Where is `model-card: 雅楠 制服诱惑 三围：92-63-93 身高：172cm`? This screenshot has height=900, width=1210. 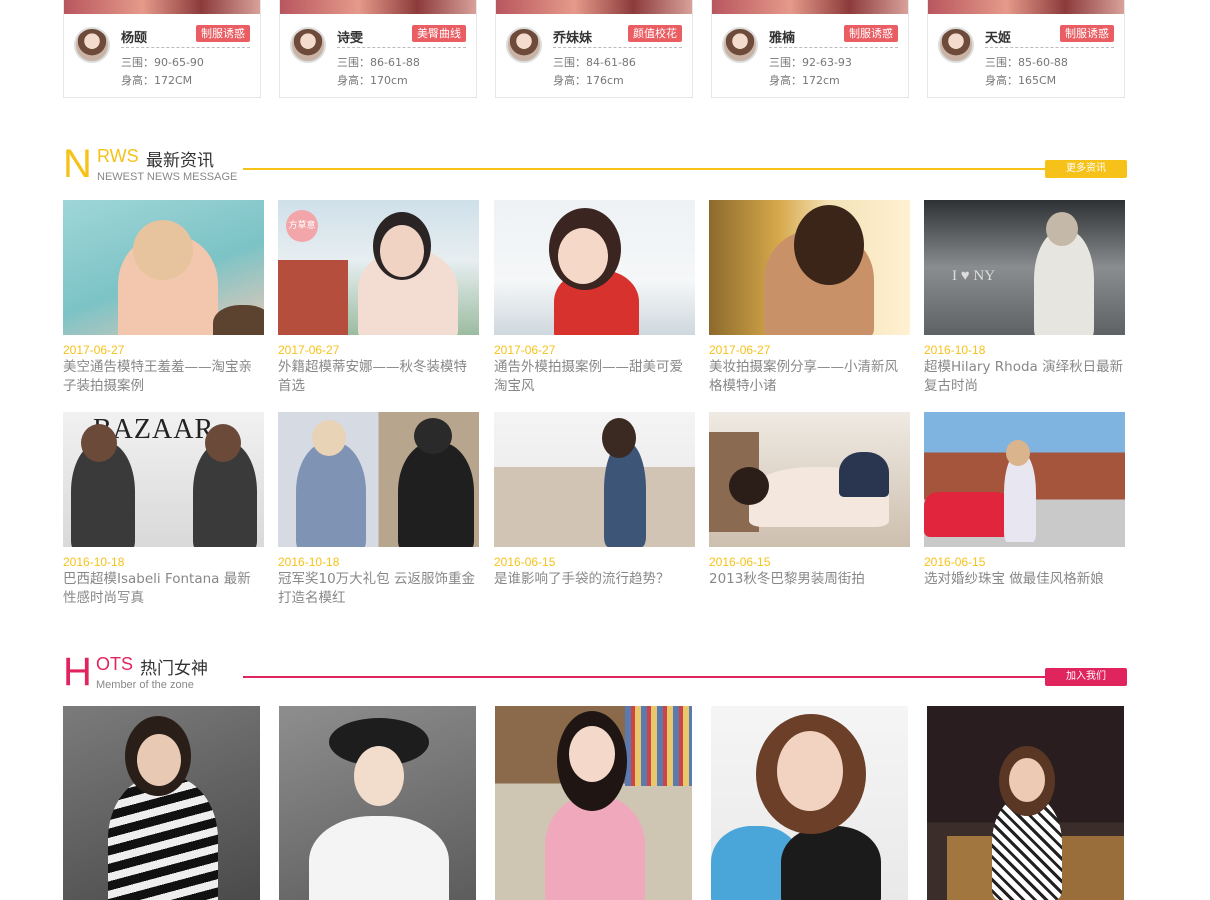 model-card: 雅楠 制服诱惑 三围：92-63-93 身高：172cm is located at coordinates (810, 49).